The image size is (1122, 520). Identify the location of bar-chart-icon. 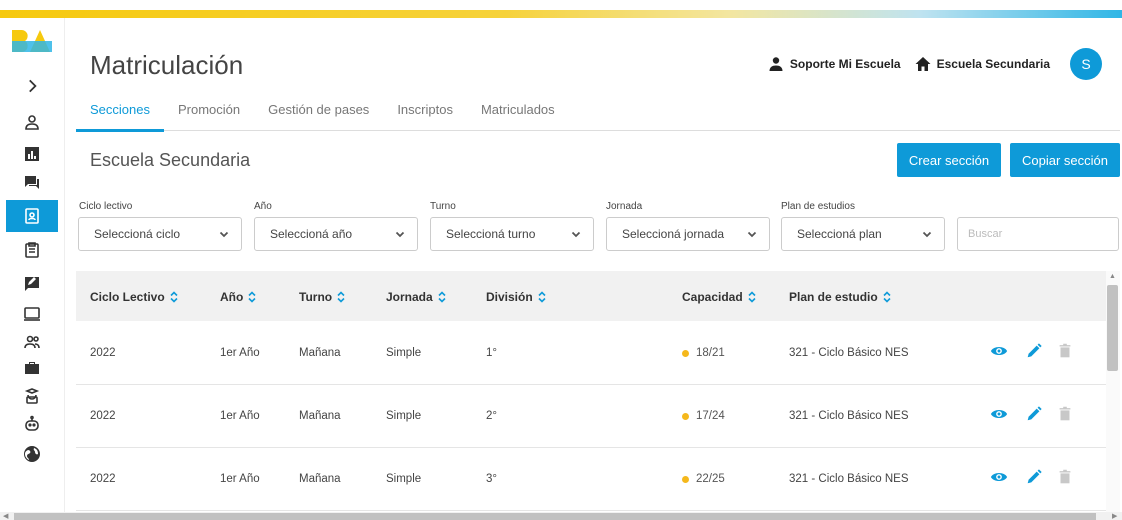
(32, 154).